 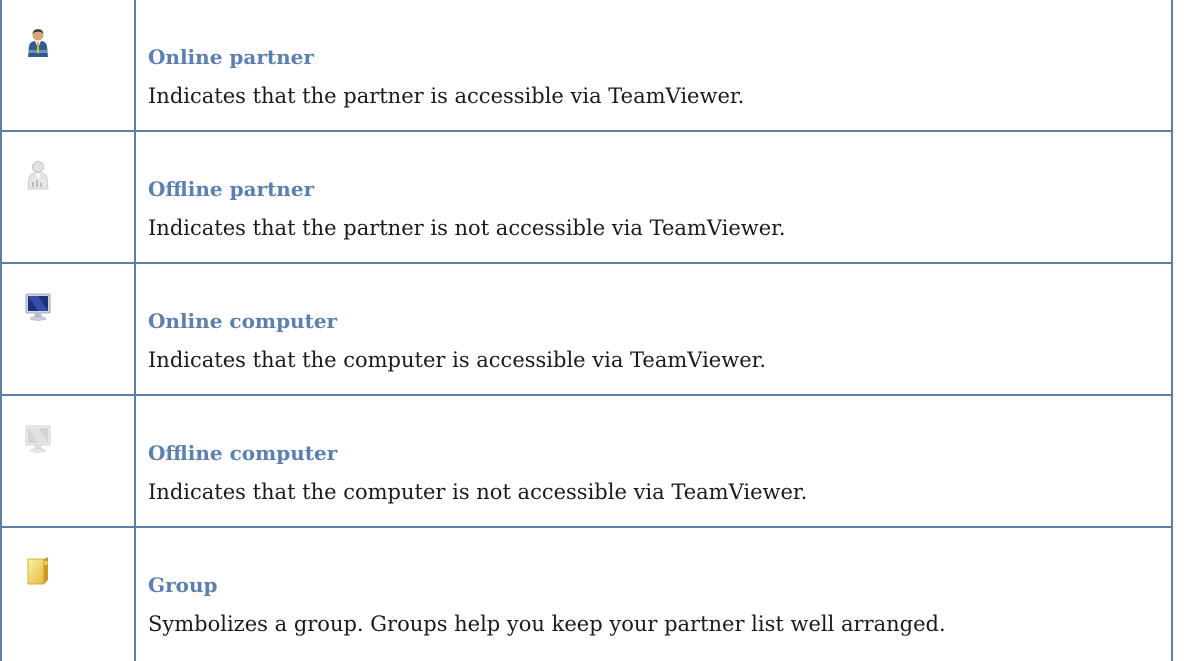 What do you see at coordinates (38, 571) in the screenshot?
I see `group-folder-icon` at bounding box center [38, 571].